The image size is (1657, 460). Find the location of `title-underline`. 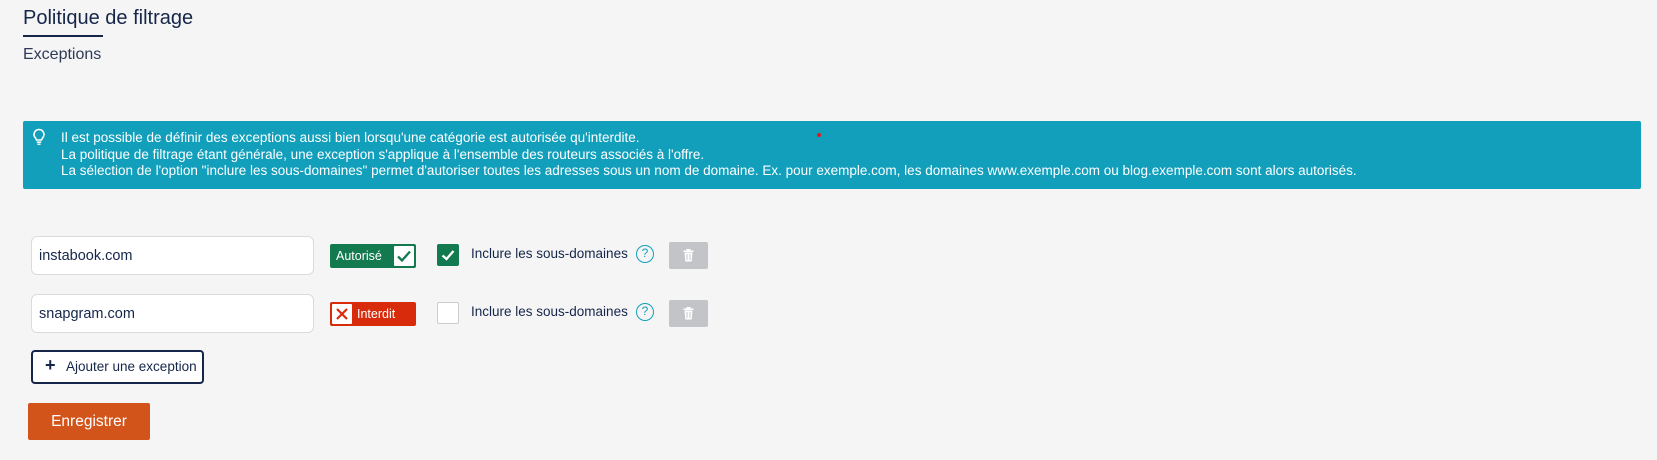

title-underline is located at coordinates (63, 36).